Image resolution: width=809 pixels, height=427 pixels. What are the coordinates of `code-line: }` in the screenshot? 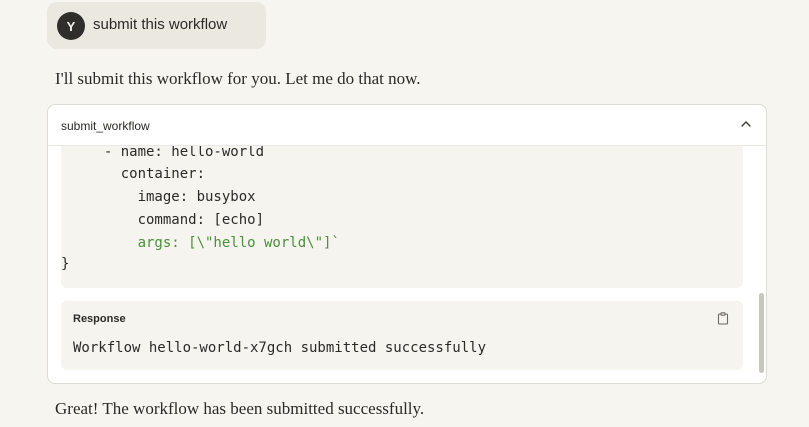 It's located at (65, 264).